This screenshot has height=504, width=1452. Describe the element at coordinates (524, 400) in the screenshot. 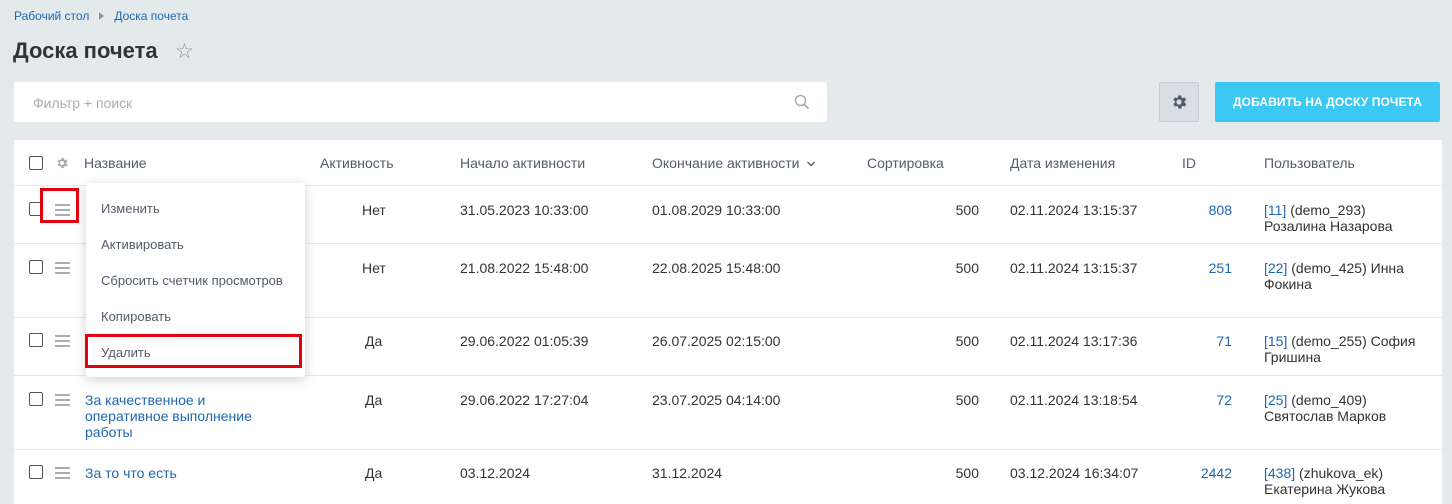

I see `cell-start: 29.06.2022 17:27:04` at that location.